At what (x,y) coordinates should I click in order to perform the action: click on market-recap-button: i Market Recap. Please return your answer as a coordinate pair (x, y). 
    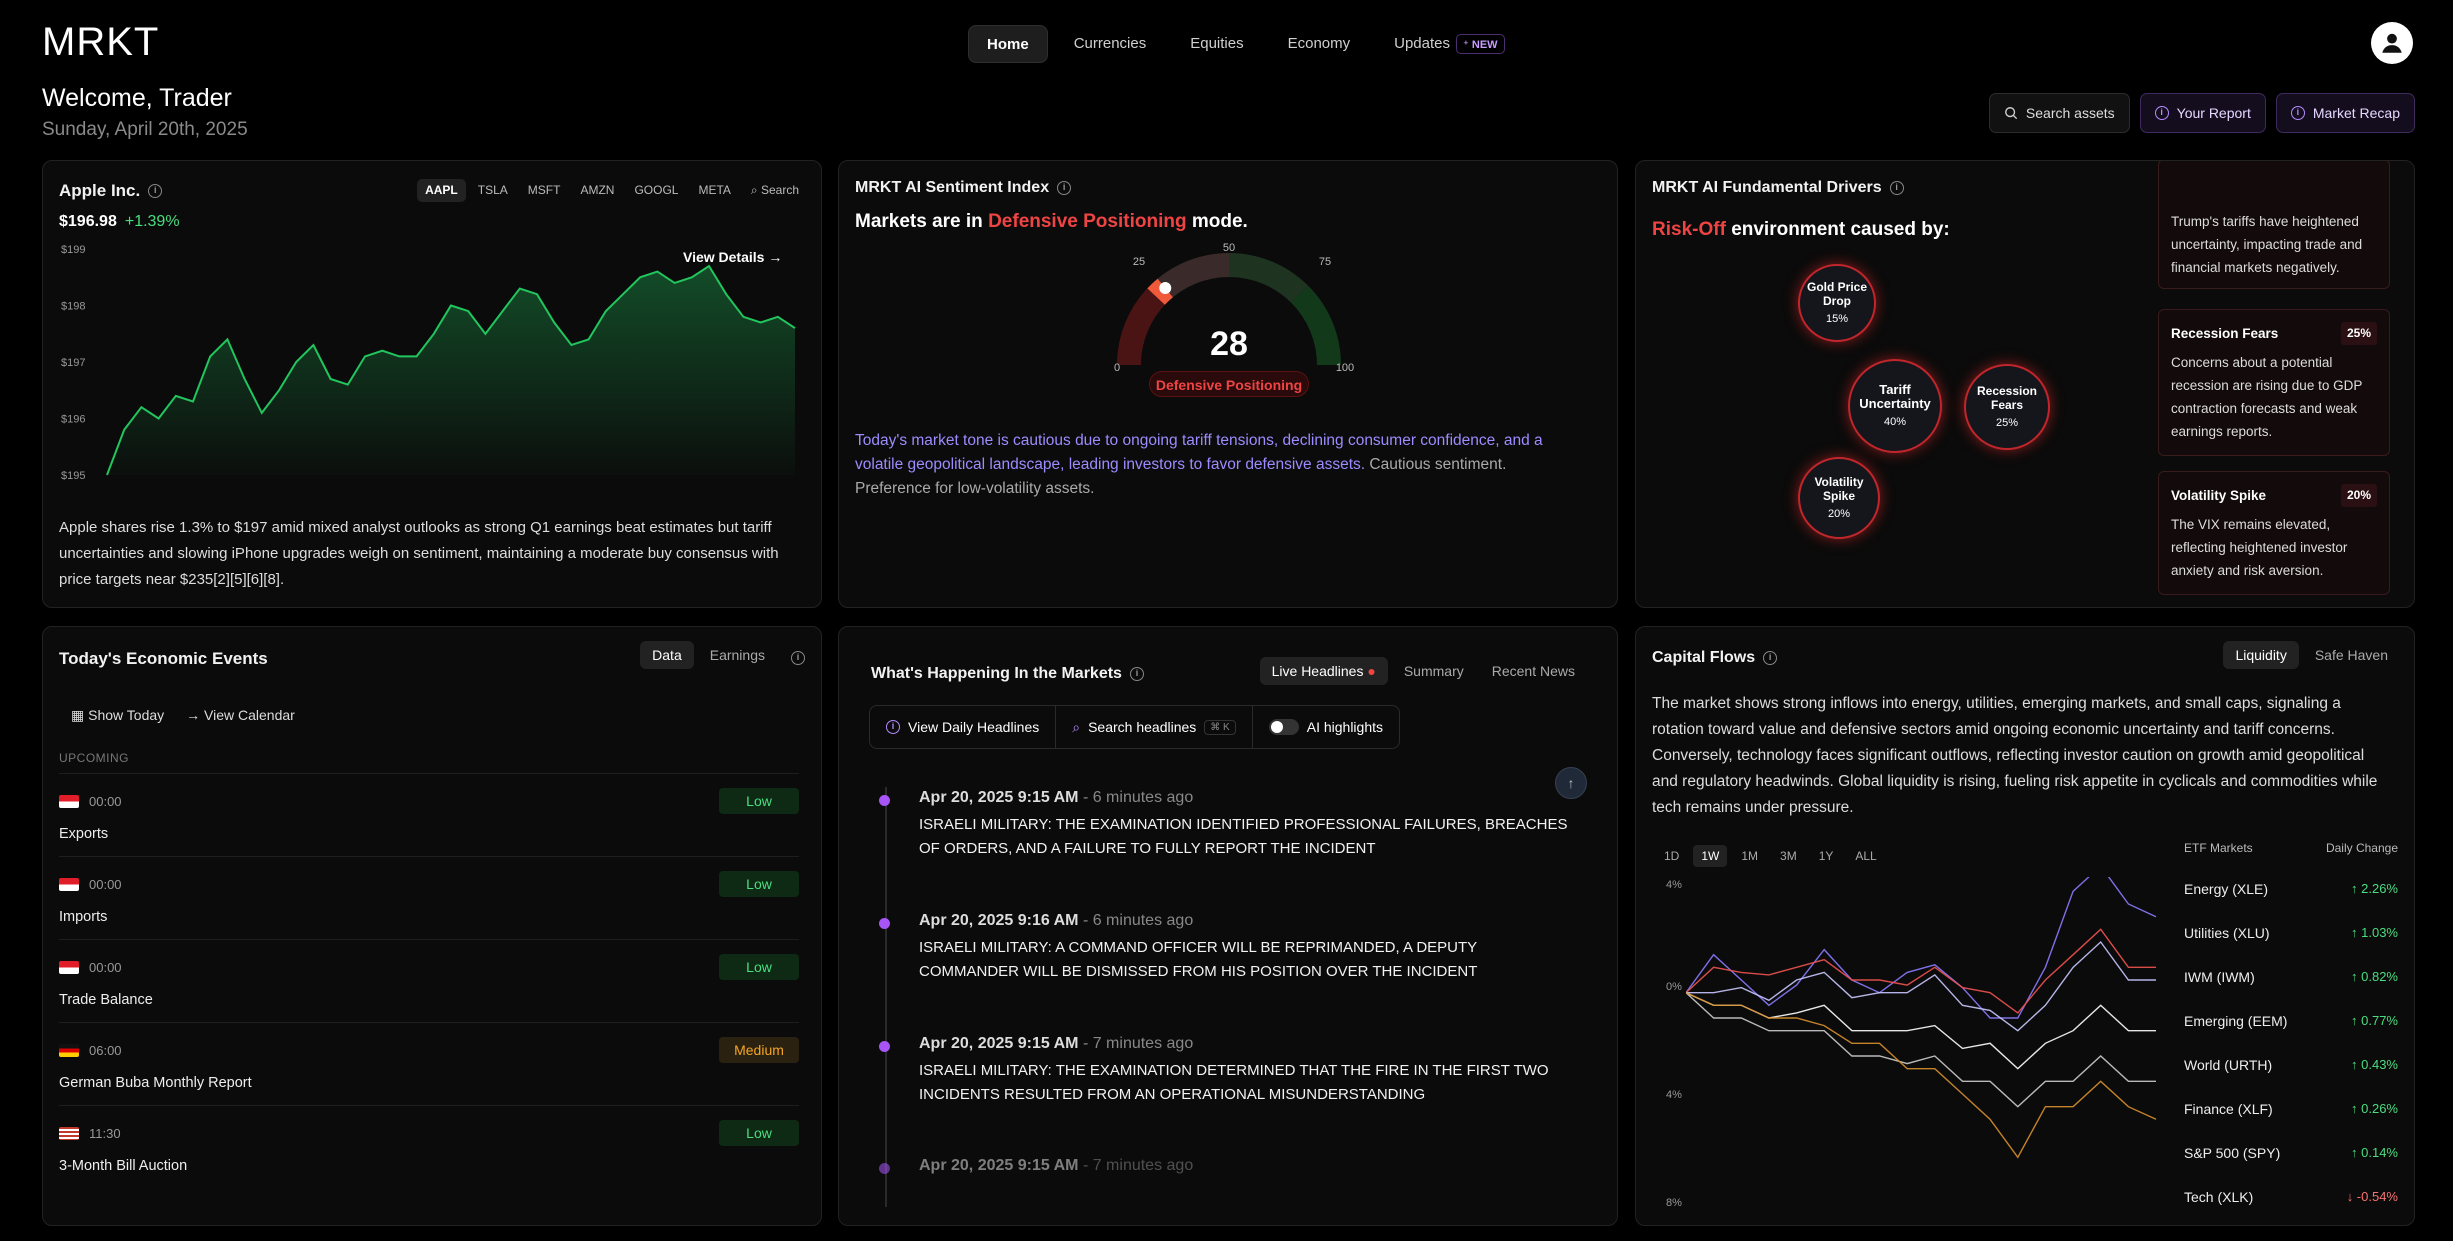
    Looking at the image, I should click on (2345, 113).